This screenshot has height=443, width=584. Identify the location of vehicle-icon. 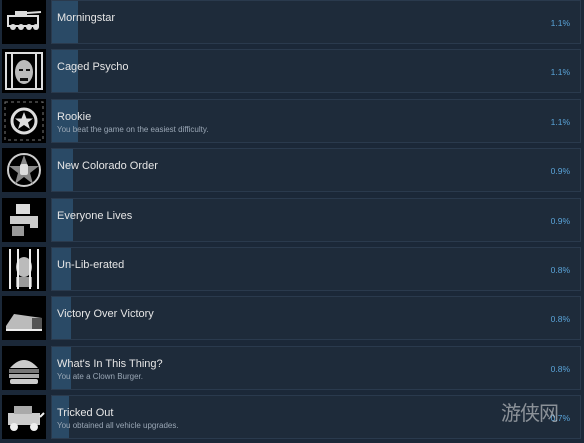
(24, 417).